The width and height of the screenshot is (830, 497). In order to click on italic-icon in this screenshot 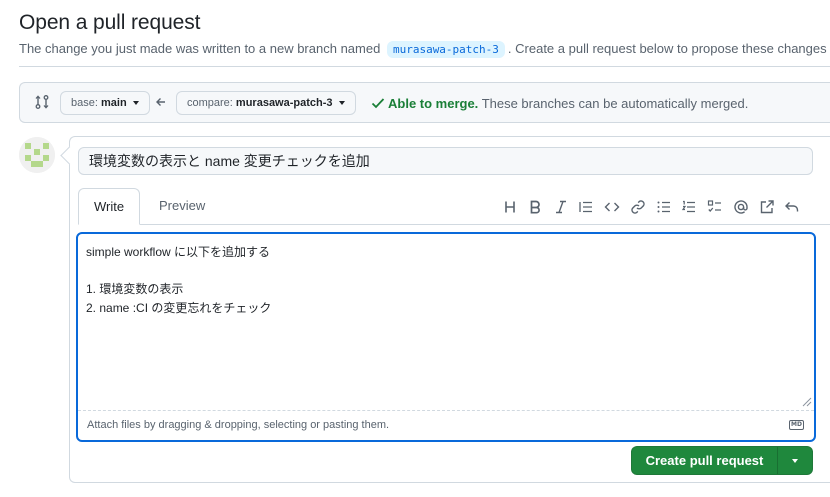, I will do `click(561, 207)`.